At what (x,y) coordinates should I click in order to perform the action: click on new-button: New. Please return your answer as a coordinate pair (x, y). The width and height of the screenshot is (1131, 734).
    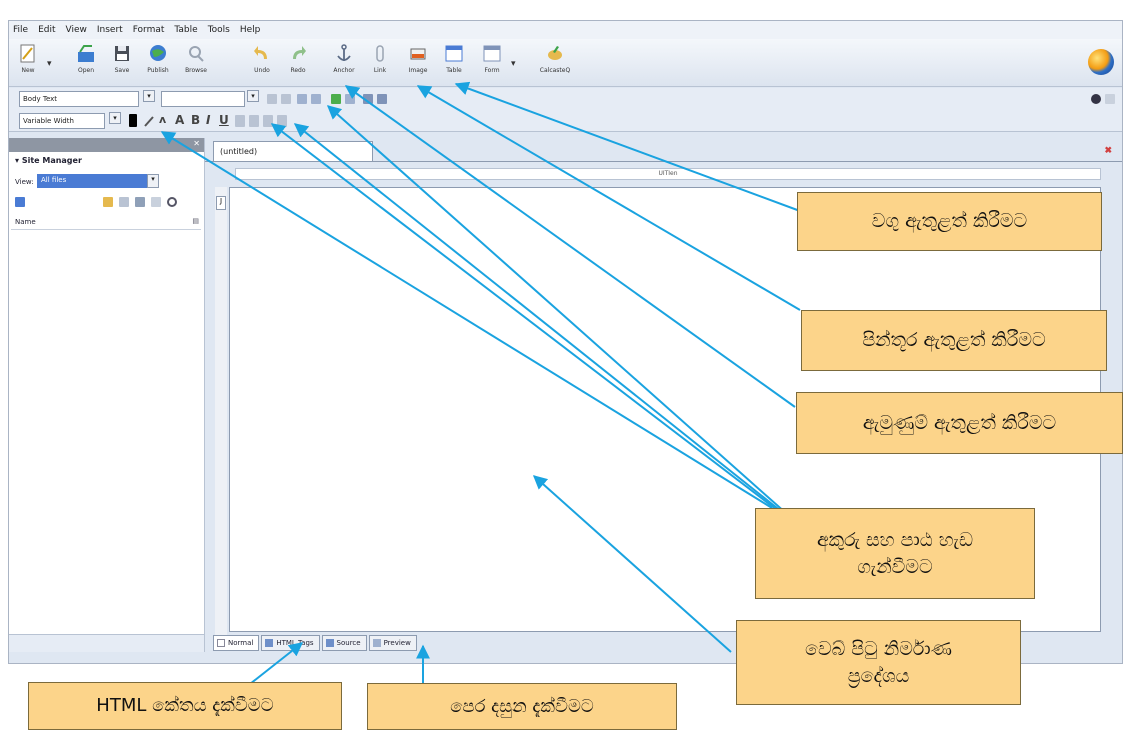
    Looking at the image, I should click on (28, 63).